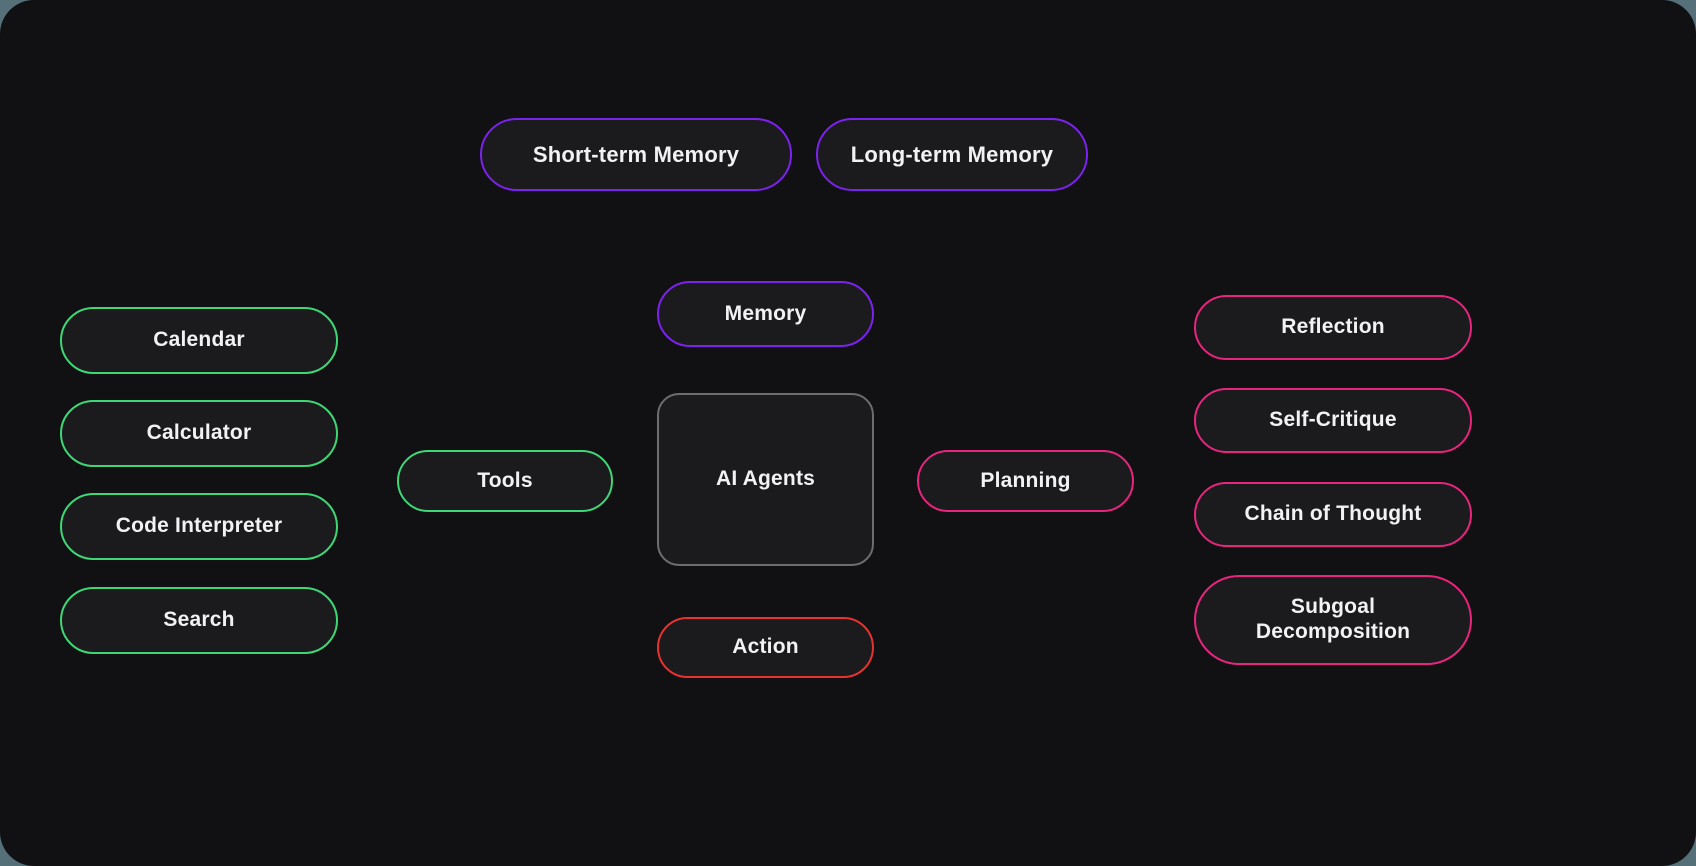 The height and width of the screenshot is (866, 1696). I want to click on node-calculator: Calculator, so click(199, 433).